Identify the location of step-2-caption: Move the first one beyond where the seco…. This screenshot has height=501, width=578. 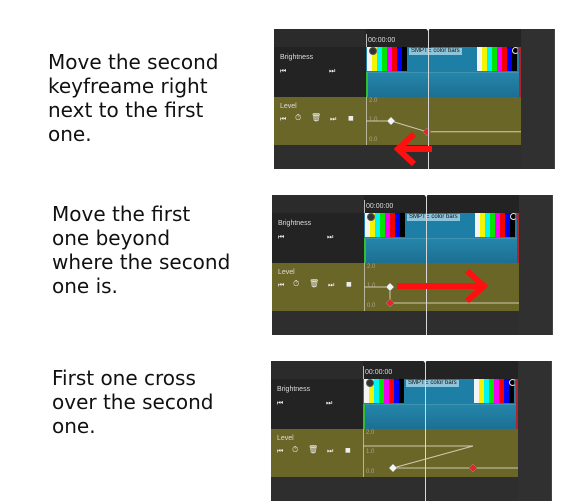
(141, 250).